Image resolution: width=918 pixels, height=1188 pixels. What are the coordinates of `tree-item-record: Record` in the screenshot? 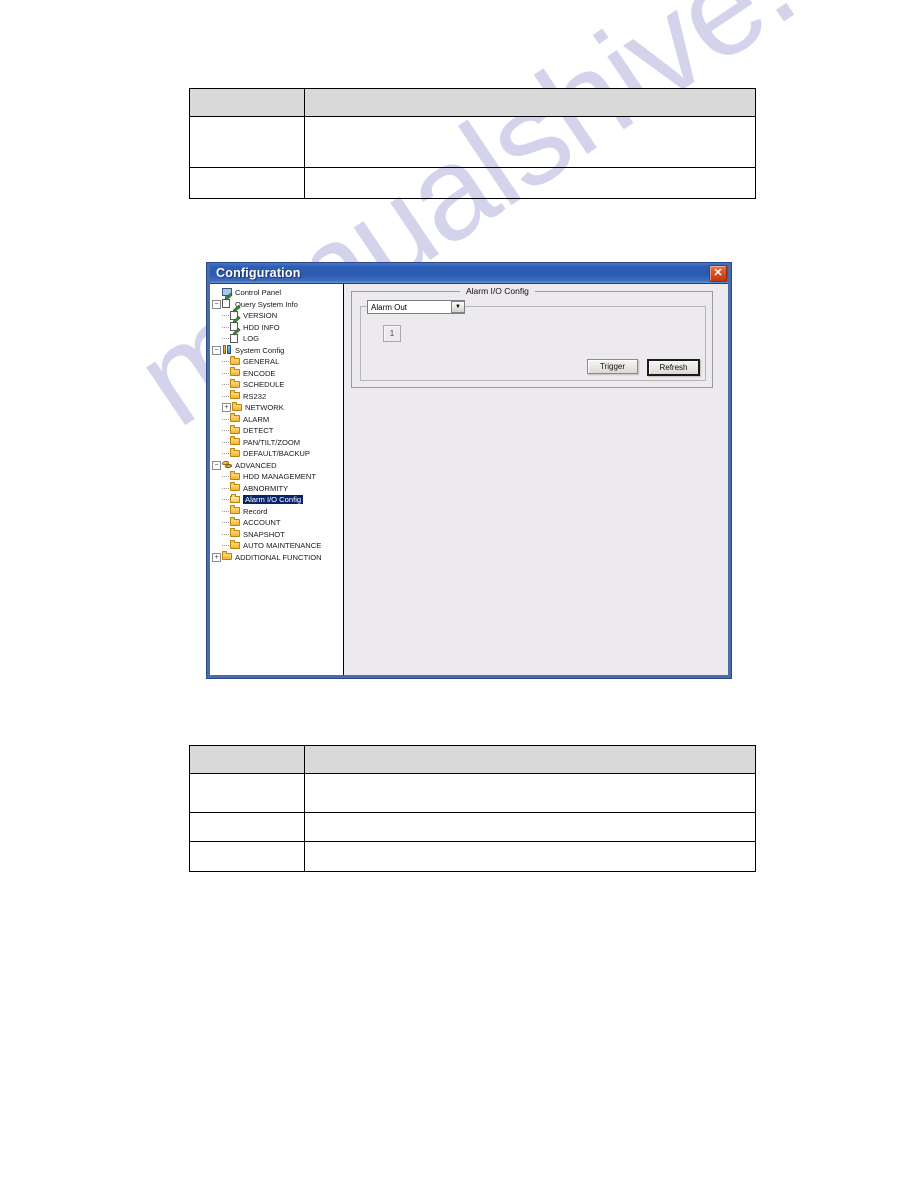 It's located at (277, 511).